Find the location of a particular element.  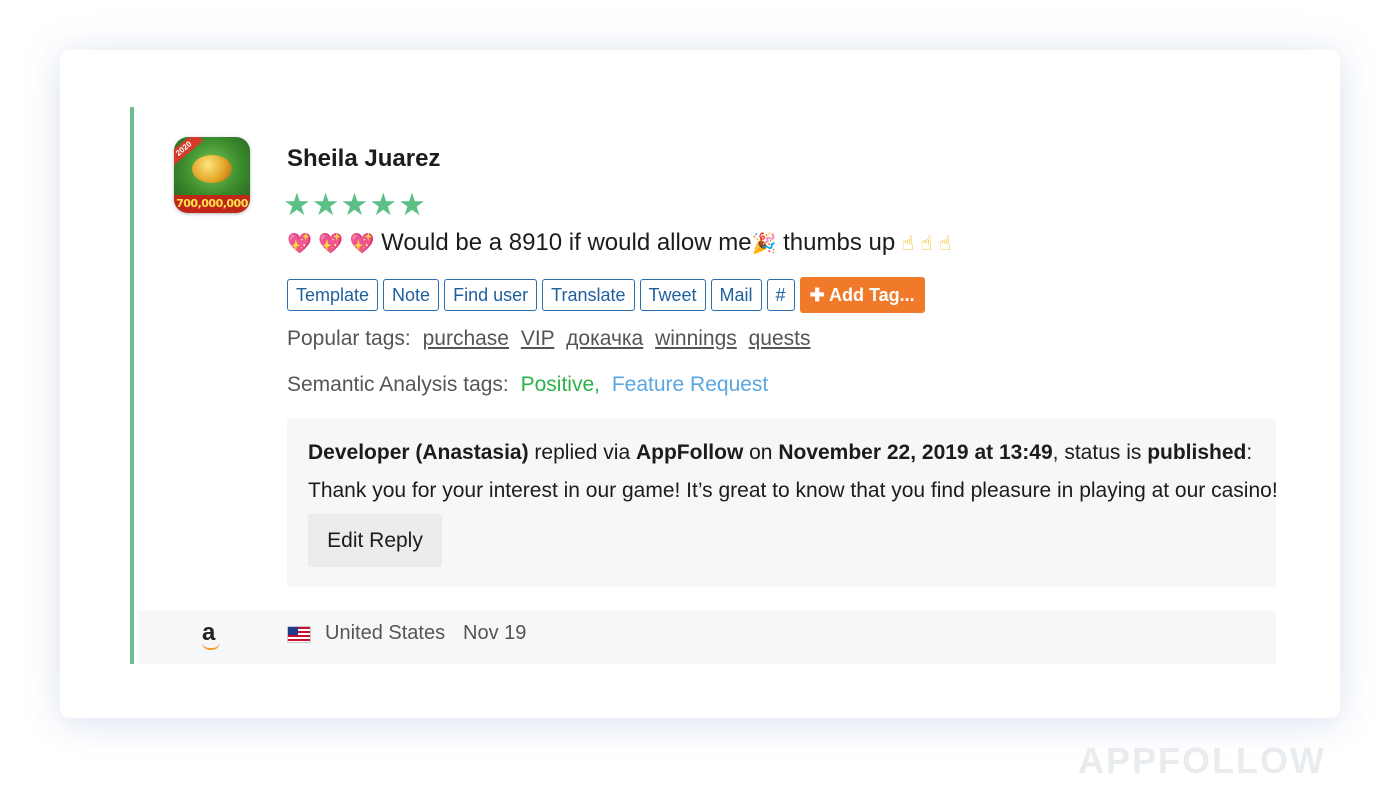

tweet-button: Tweet is located at coordinates (672, 295).